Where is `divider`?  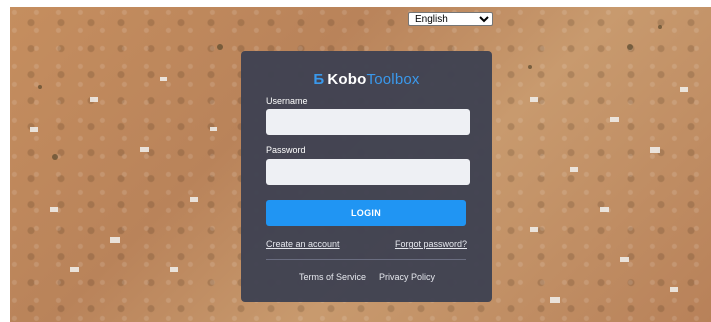
divider is located at coordinates (366, 259).